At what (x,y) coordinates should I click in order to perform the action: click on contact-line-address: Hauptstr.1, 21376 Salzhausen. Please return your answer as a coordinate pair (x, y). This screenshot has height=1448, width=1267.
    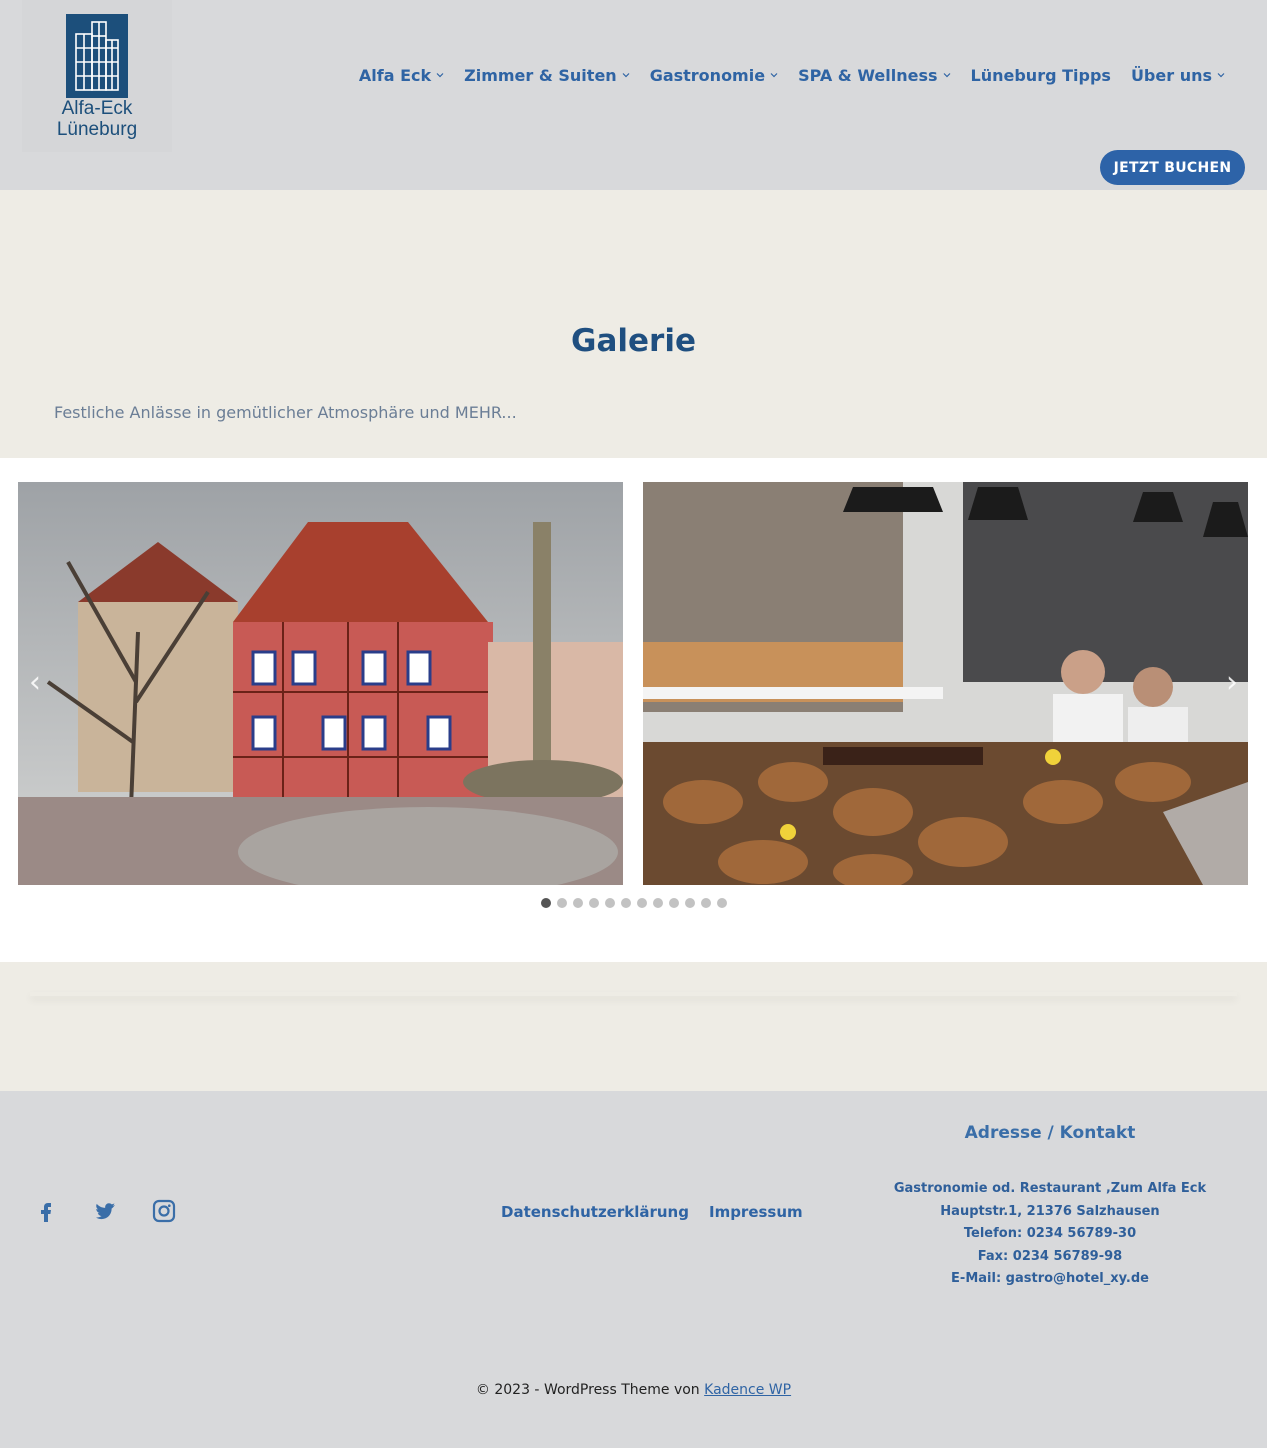
    Looking at the image, I should click on (1050, 1211).